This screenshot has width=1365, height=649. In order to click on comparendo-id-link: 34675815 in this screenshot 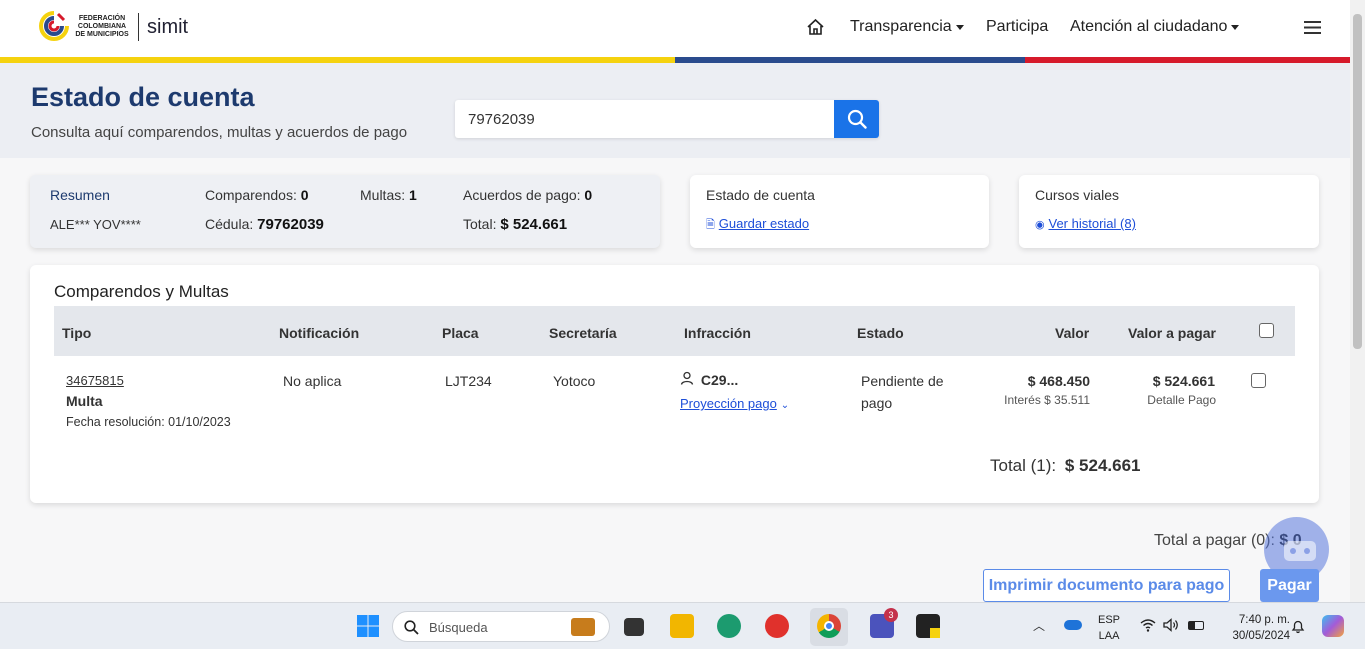, I will do `click(95, 380)`.